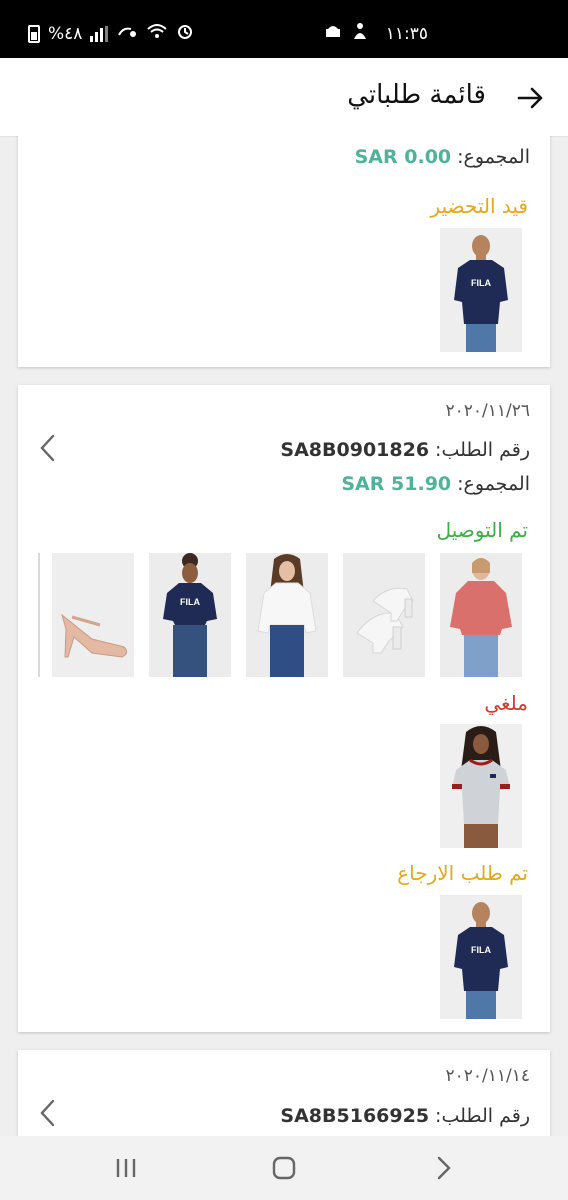 The width and height of the screenshot is (568, 1200). Describe the element at coordinates (487, 411) in the screenshot. I see `order-date: ٢٠٢٠/١١/٢٦` at that location.